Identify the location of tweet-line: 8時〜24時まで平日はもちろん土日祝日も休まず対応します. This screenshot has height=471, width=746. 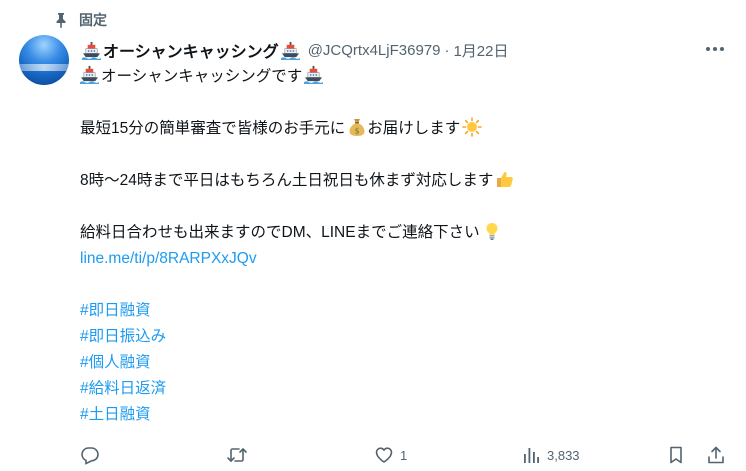
(405, 181).